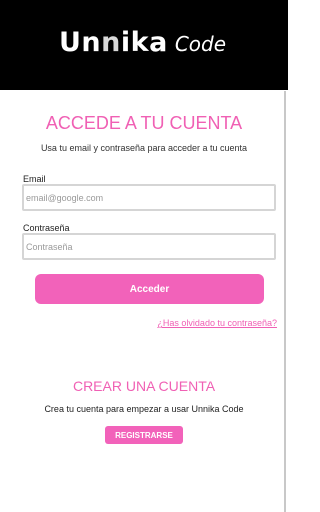 This screenshot has height=512, width=320. Describe the element at coordinates (111, 42) in the screenshot. I see `logo-brand-part-2: n` at that location.